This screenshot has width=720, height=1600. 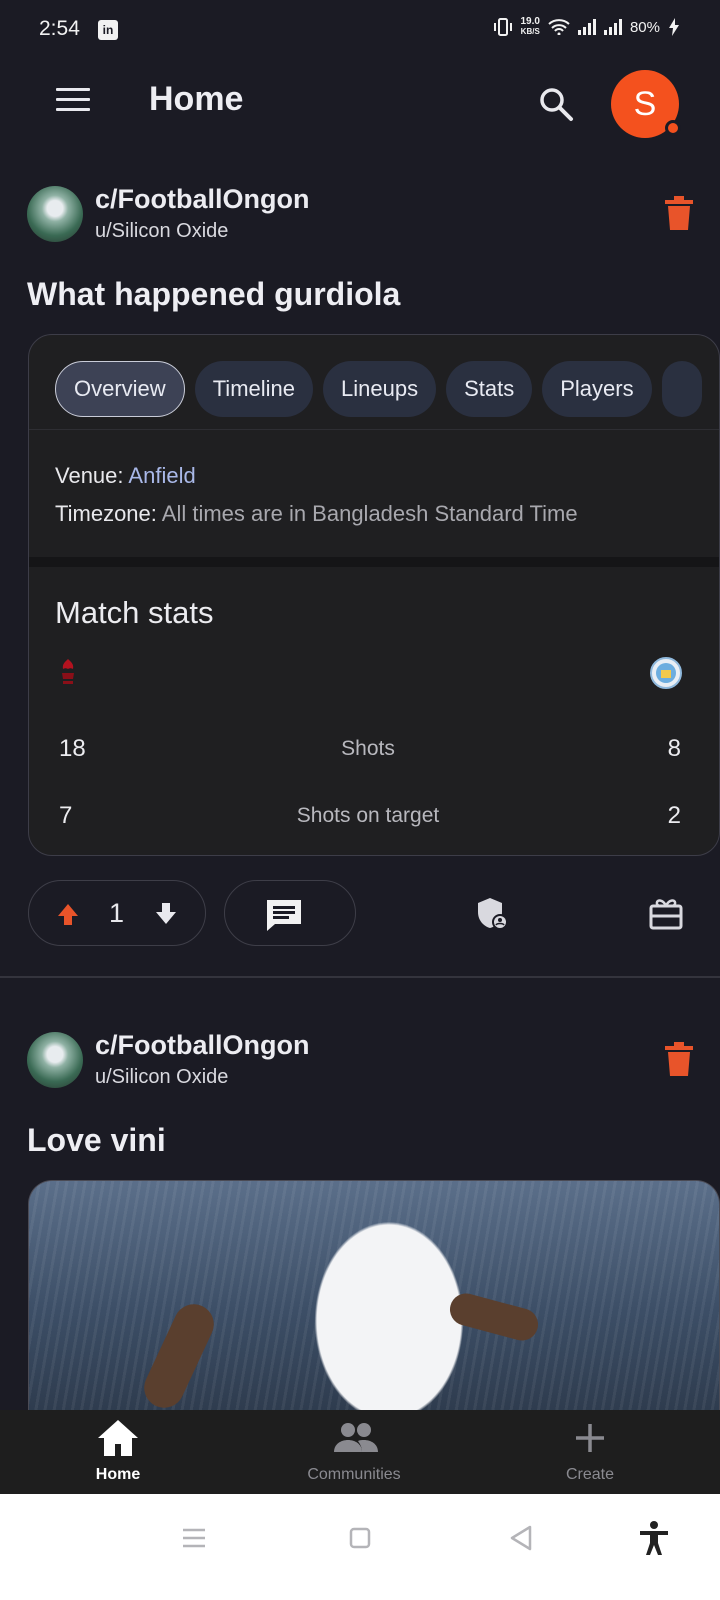 What do you see at coordinates (96, 1140) in the screenshot?
I see `post-title: Love vini` at bounding box center [96, 1140].